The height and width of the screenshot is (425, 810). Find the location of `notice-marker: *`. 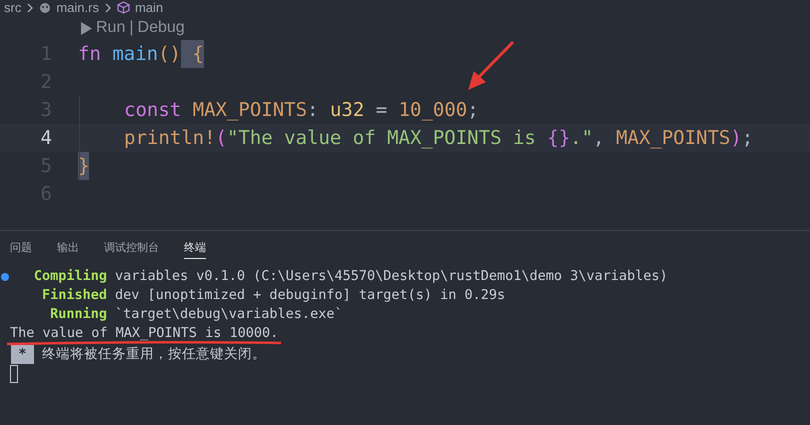

notice-marker: * is located at coordinates (22, 354).